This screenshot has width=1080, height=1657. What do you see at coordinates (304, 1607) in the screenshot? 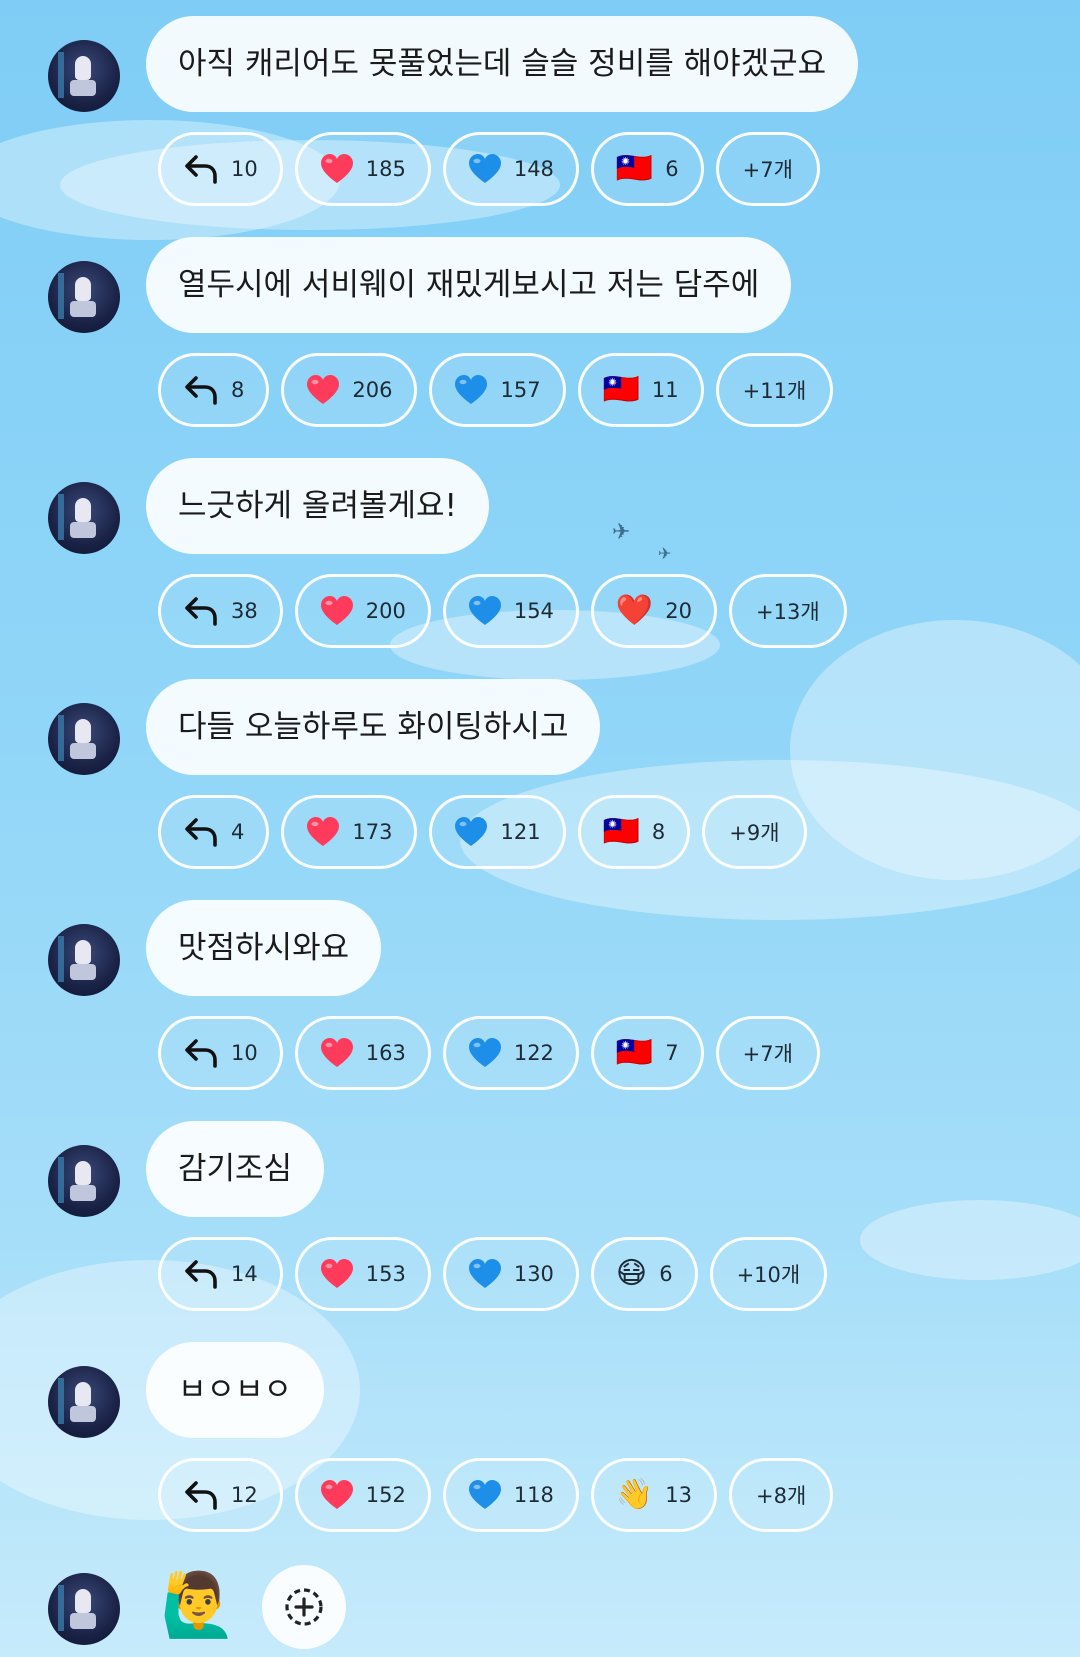
I see `add-reaction-button` at bounding box center [304, 1607].